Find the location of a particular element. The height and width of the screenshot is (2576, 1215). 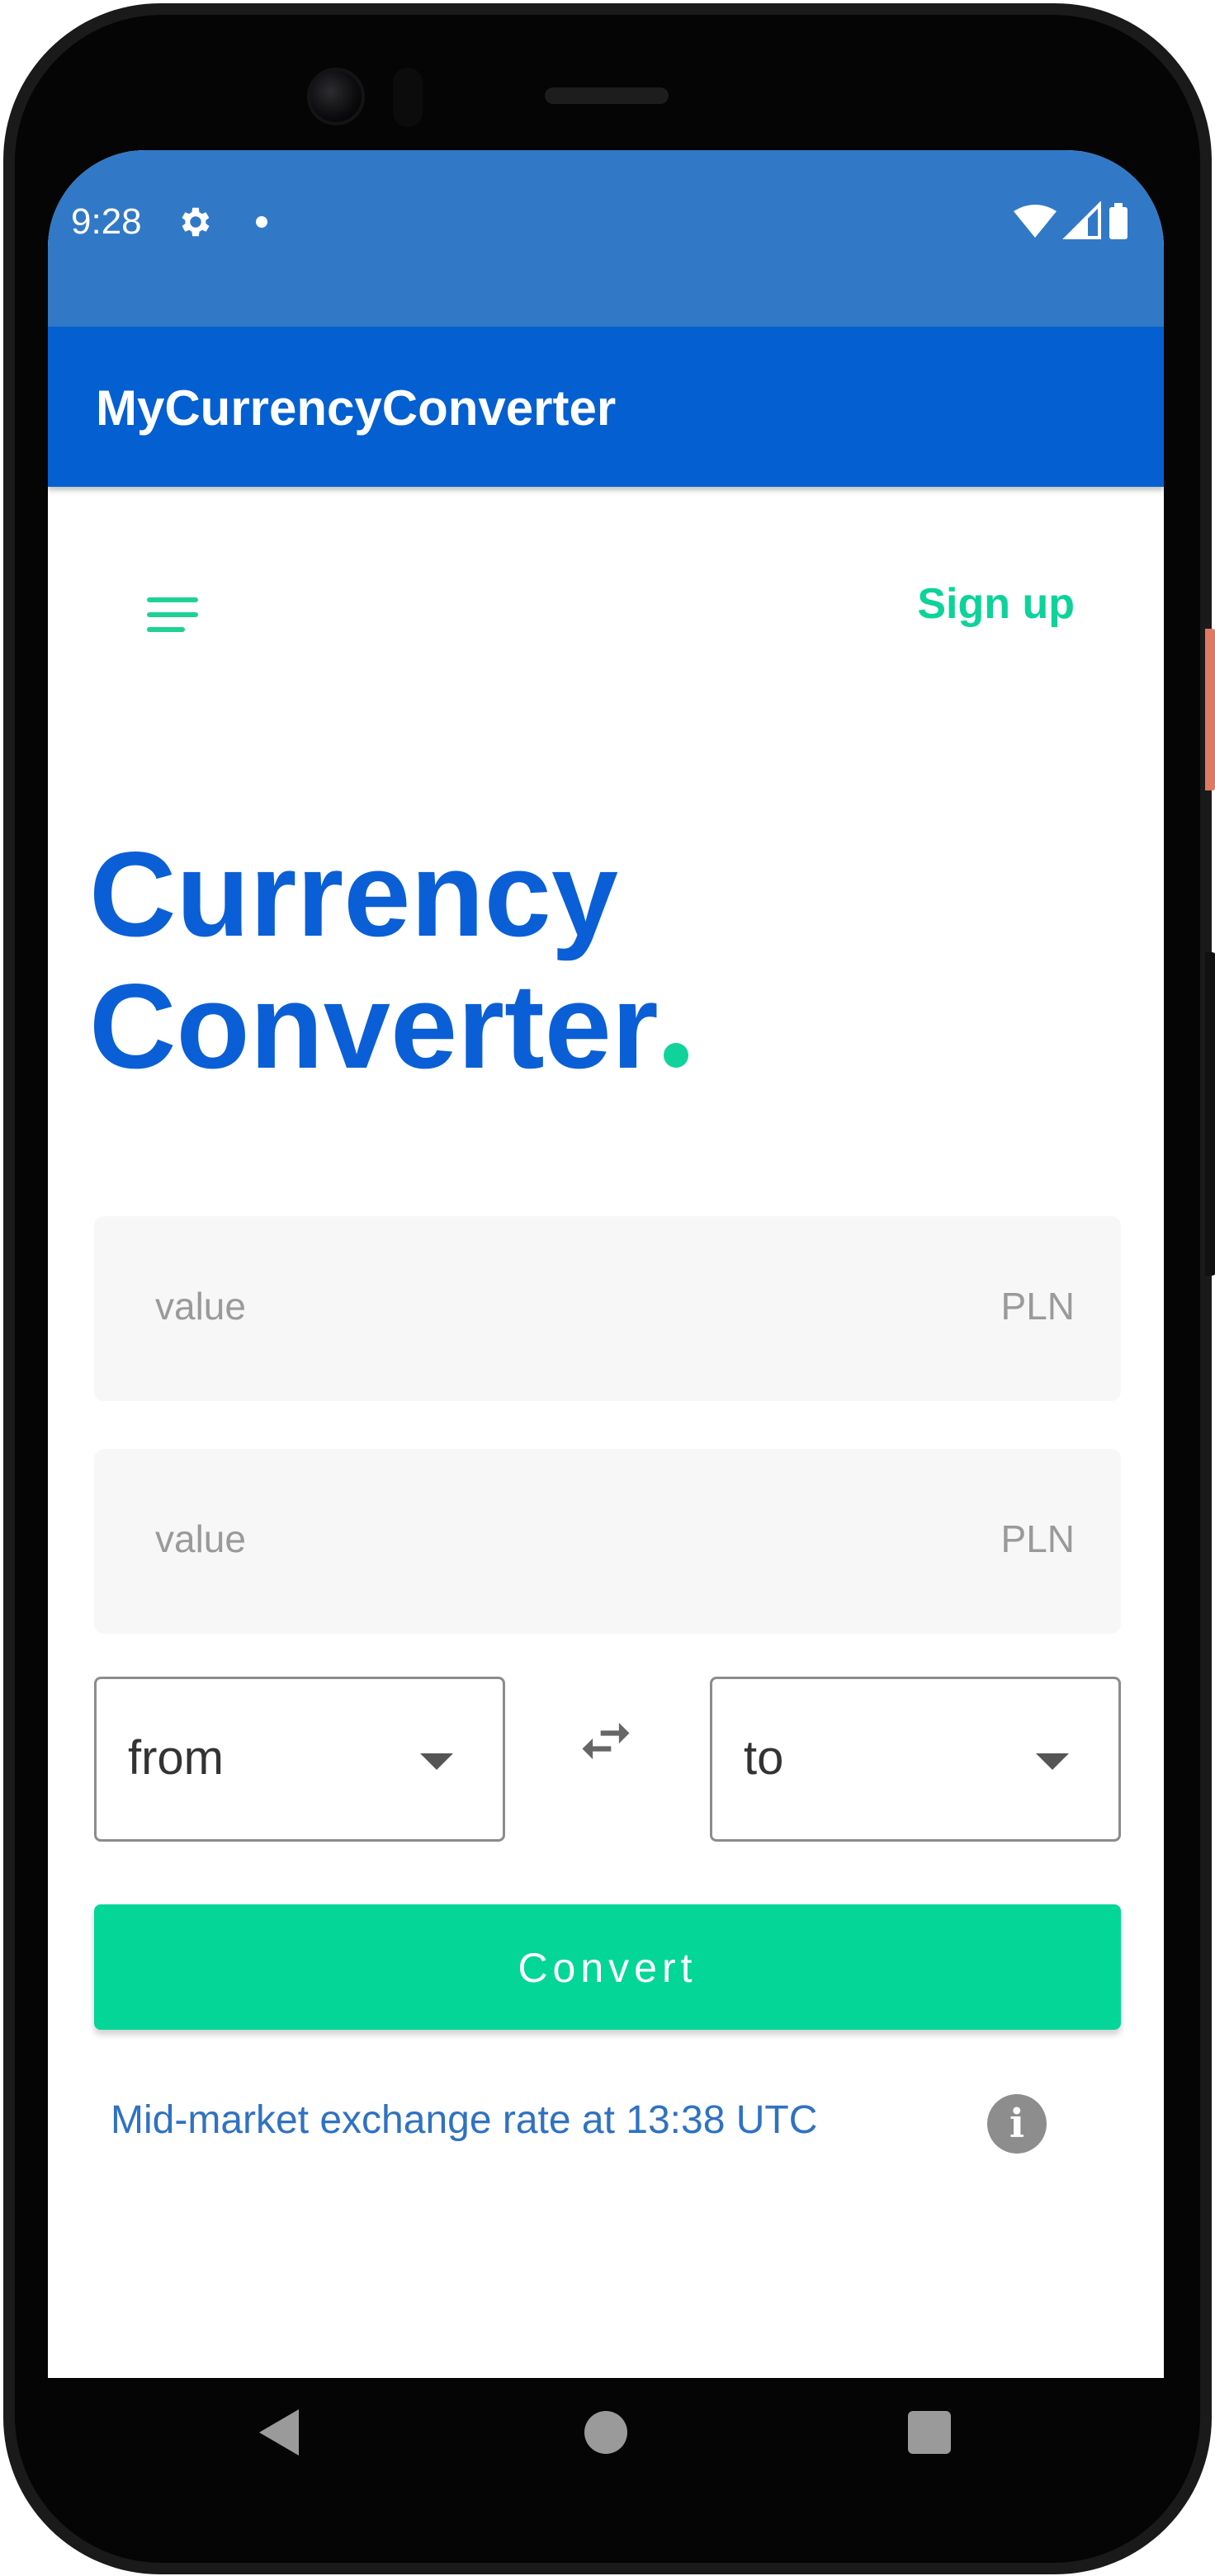

to-value-input: value PLN is located at coordinates (607, 1541).